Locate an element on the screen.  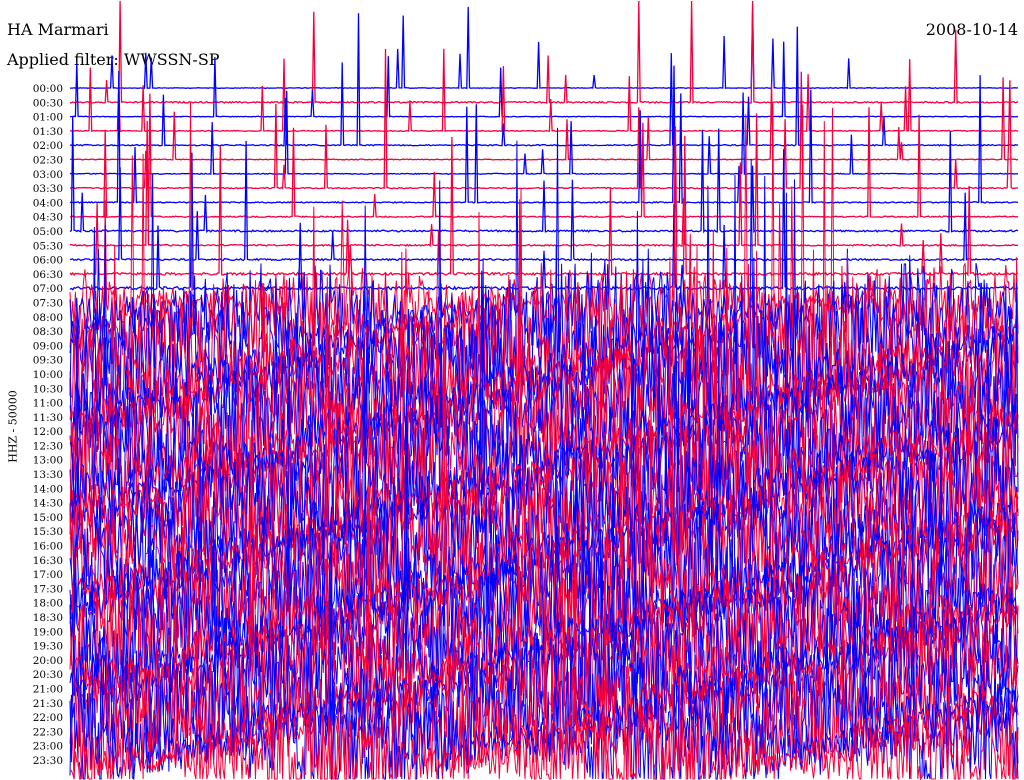
time-tick-label: 10:00 is located at coordinates (48, 375).